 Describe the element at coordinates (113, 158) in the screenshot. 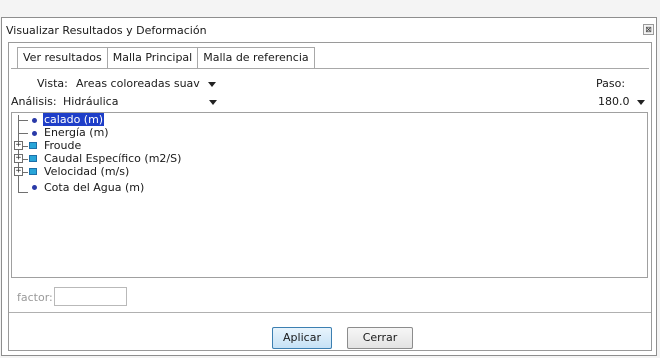

I see `tree-item-label: Caudal Específico (m2/S)` at that location.